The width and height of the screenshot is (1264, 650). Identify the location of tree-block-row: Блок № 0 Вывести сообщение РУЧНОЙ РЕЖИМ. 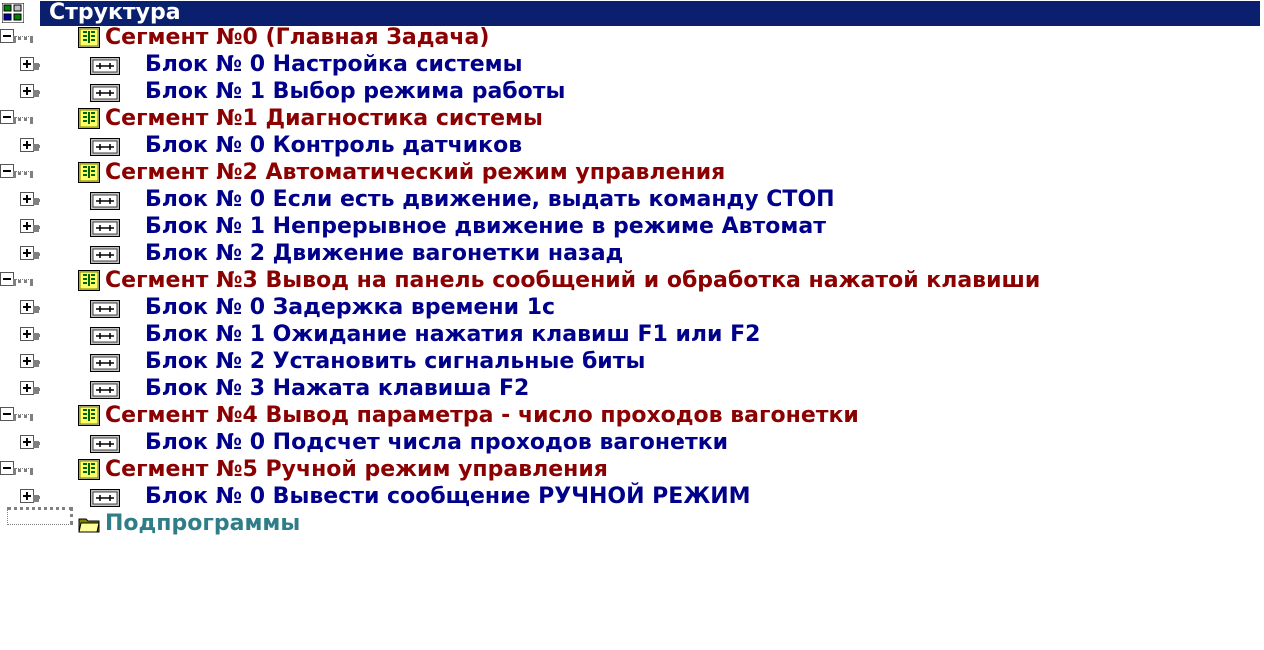
(632, 497).